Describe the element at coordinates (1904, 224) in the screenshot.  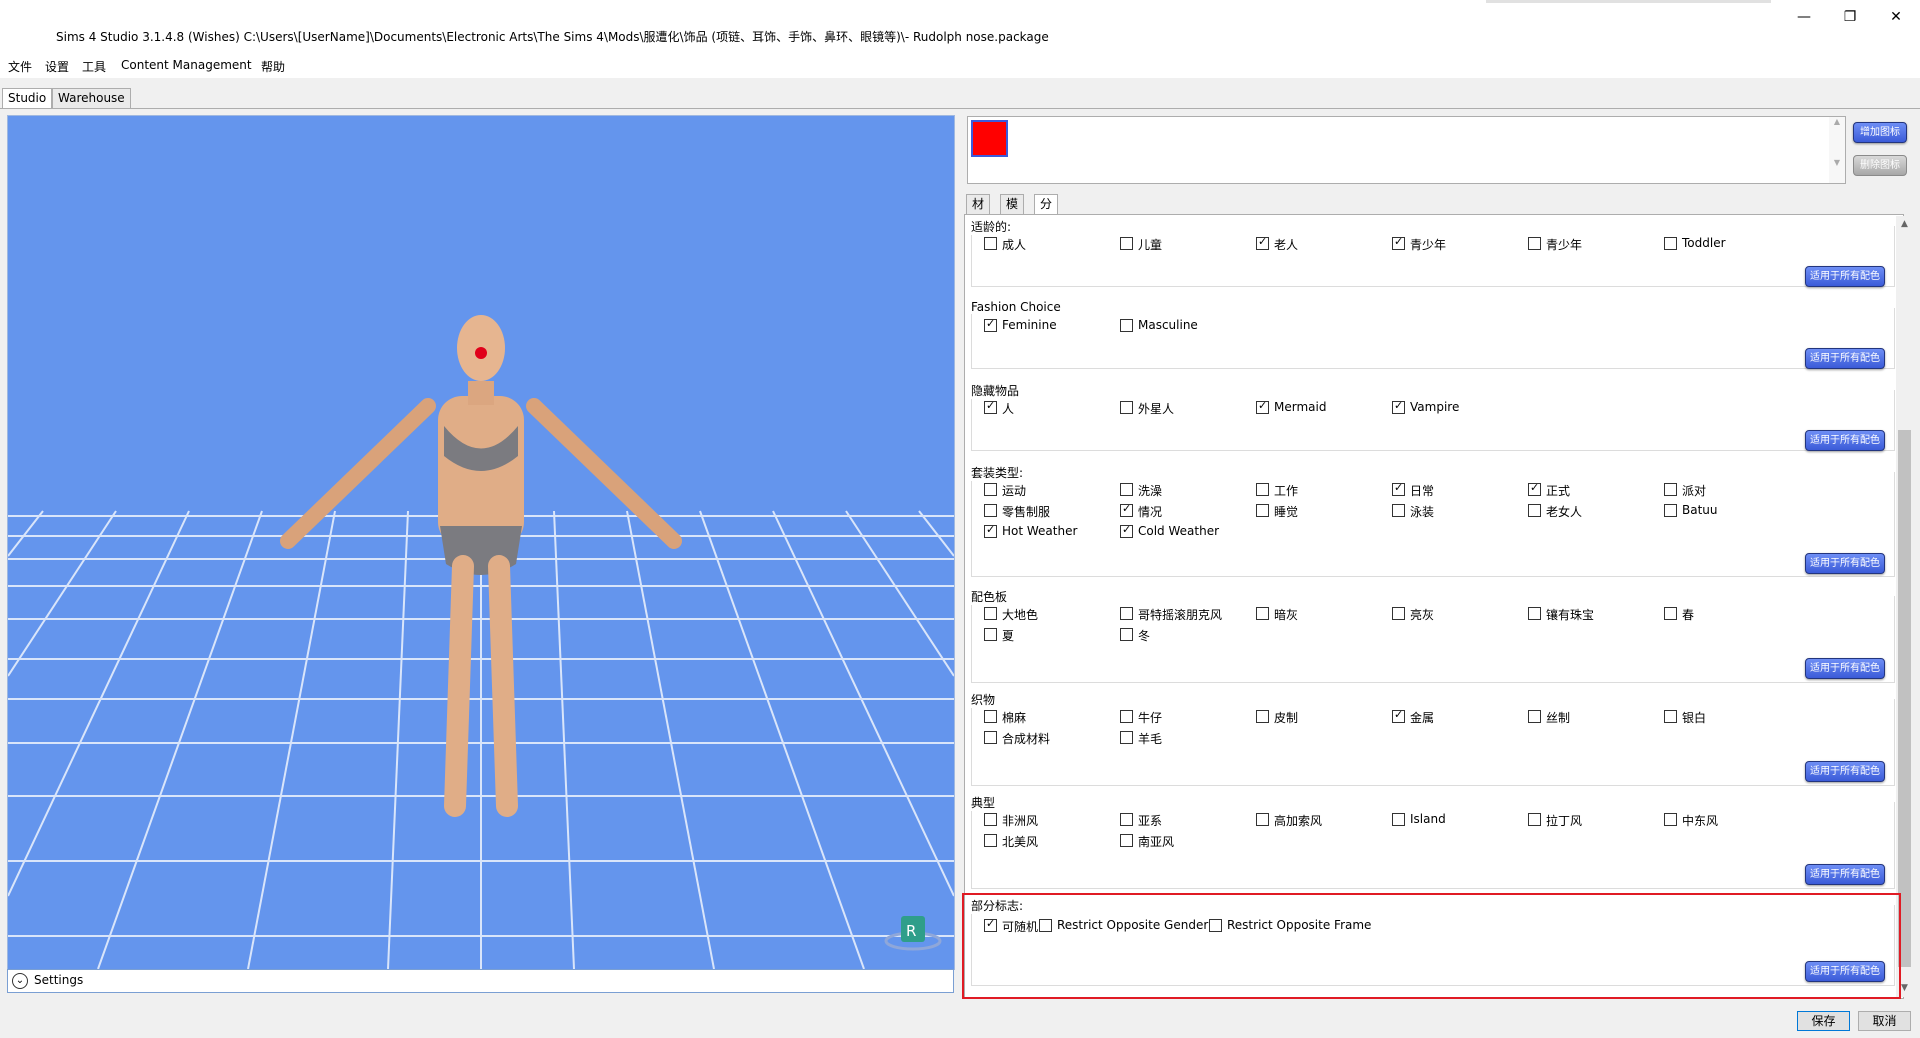
I see `scroll-up-icon: ▲` at that location.